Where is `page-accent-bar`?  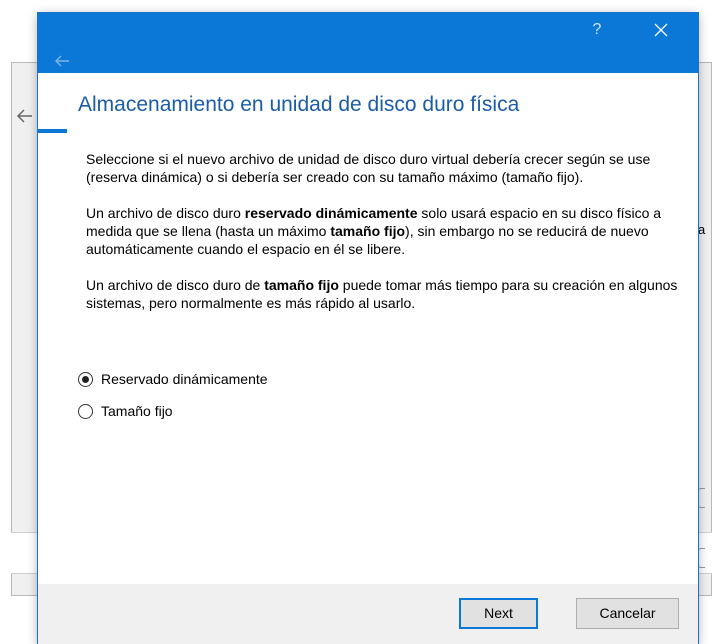 page-accent-bar is located at coordinates (52, 131).